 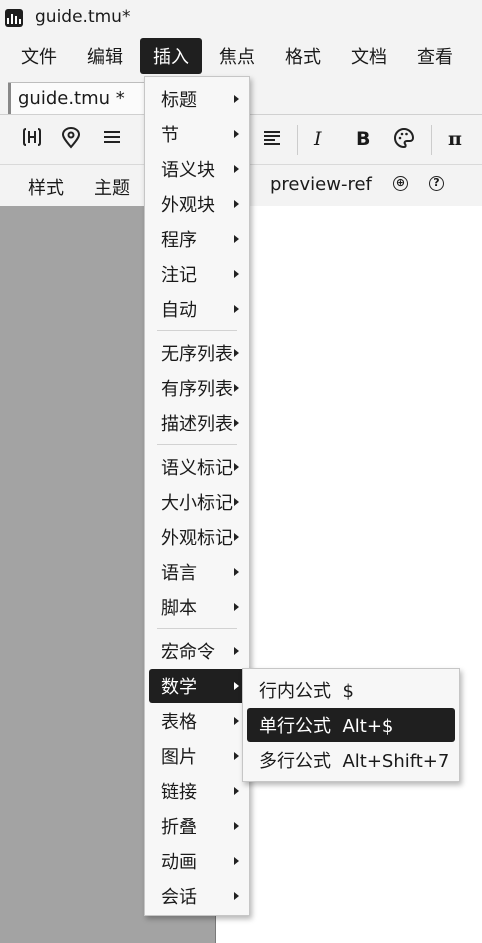 I want to click on insert-menu-item-math: 数学, so click(x=197, y=686).